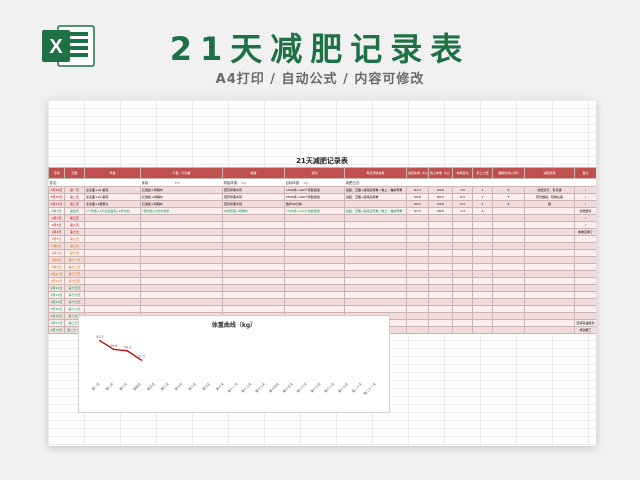 The image size is (640, 480). What do you see at coordinates (112, 211) in the screenshot?
I see `table-cell: 1个鸡蛋+1片全麦面包+1杯牛奶` at bounding box center [112, 211].